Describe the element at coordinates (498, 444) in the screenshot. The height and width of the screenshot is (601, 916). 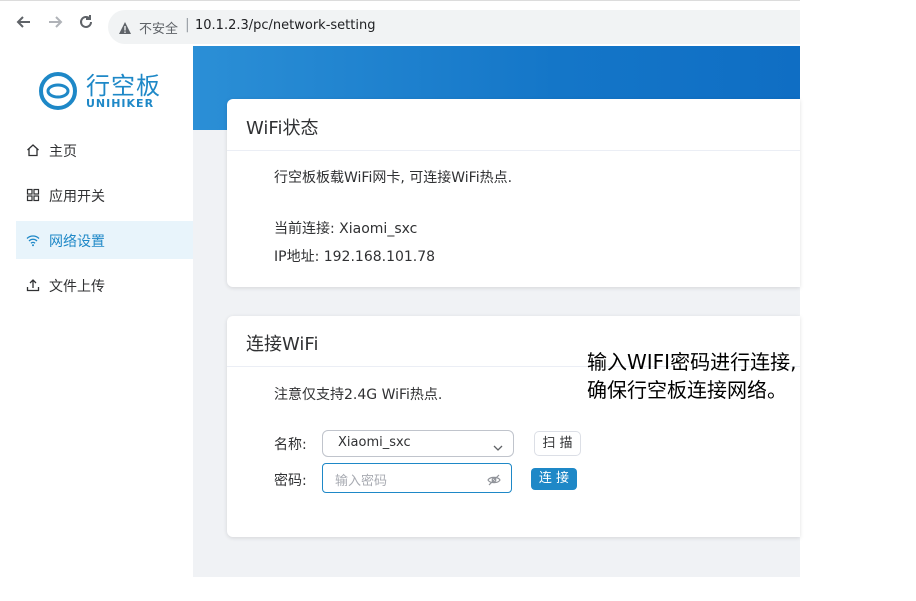
I see `chevron-down-icon` at that location.